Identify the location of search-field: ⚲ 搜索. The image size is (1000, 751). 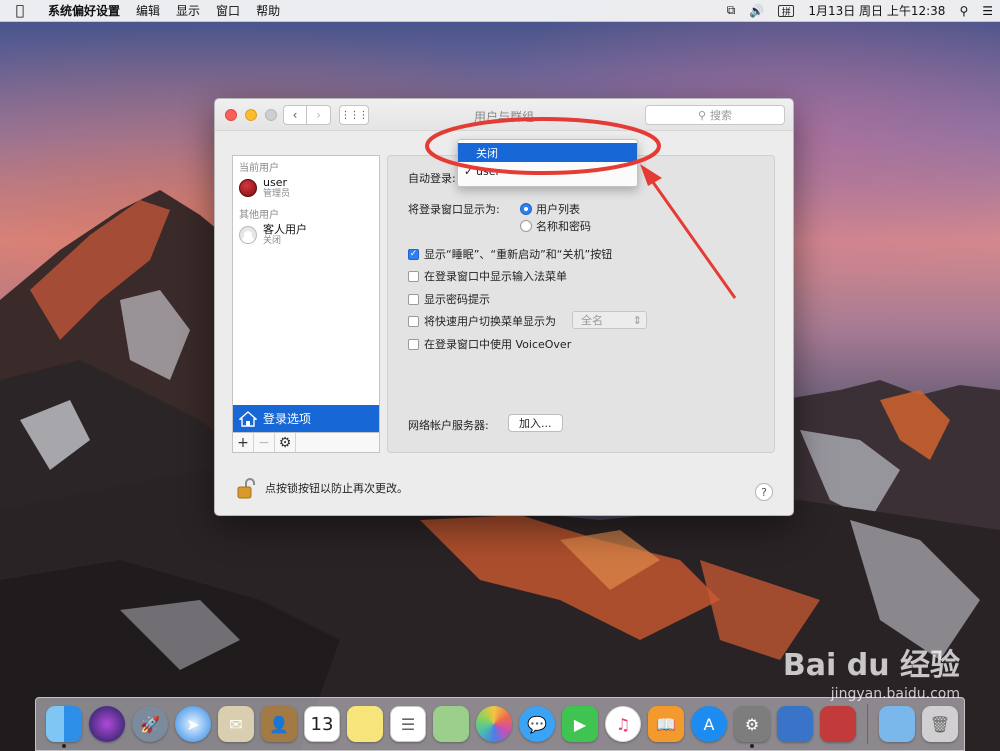
(715, 115).